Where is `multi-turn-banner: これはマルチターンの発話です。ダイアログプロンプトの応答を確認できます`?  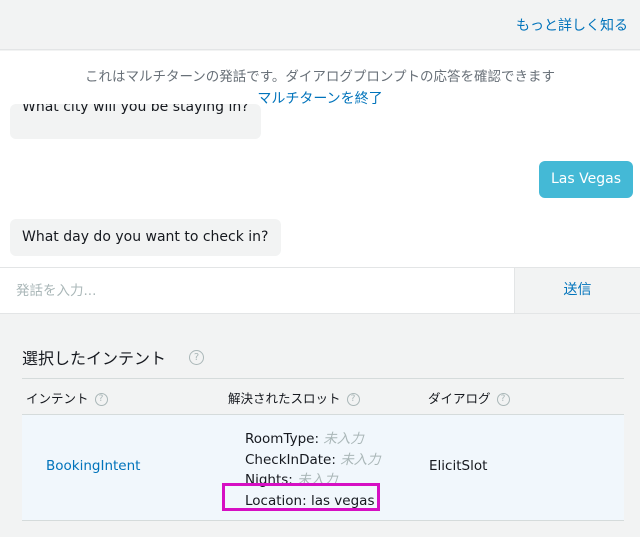 multi-turn-banner: これはマルチターンの発話です。ダイアログプロンプトの応答を確認できます is located at coordinates (320, 77).